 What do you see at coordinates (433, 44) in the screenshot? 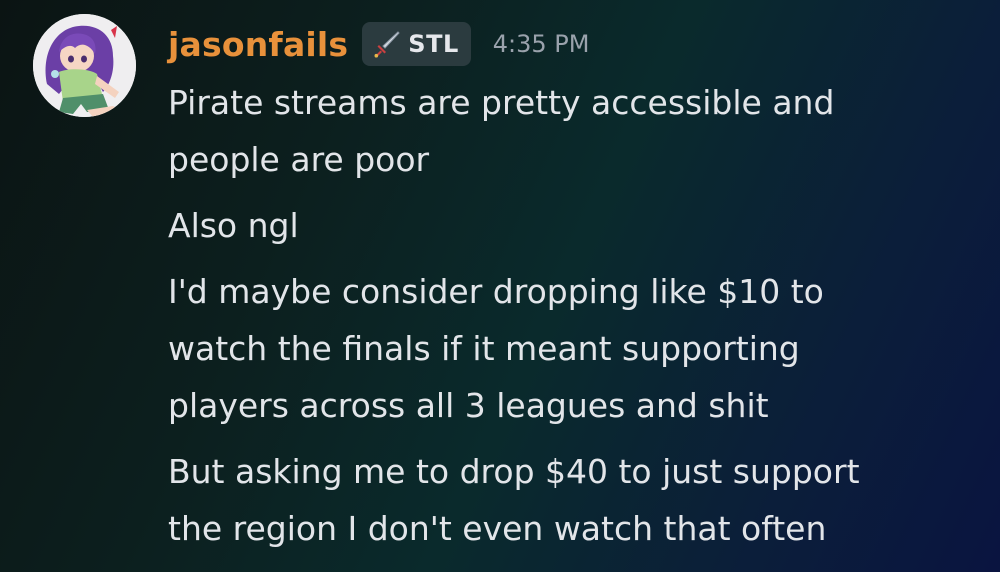
I see `tag-label: STL` at bounding box center [433, 44].